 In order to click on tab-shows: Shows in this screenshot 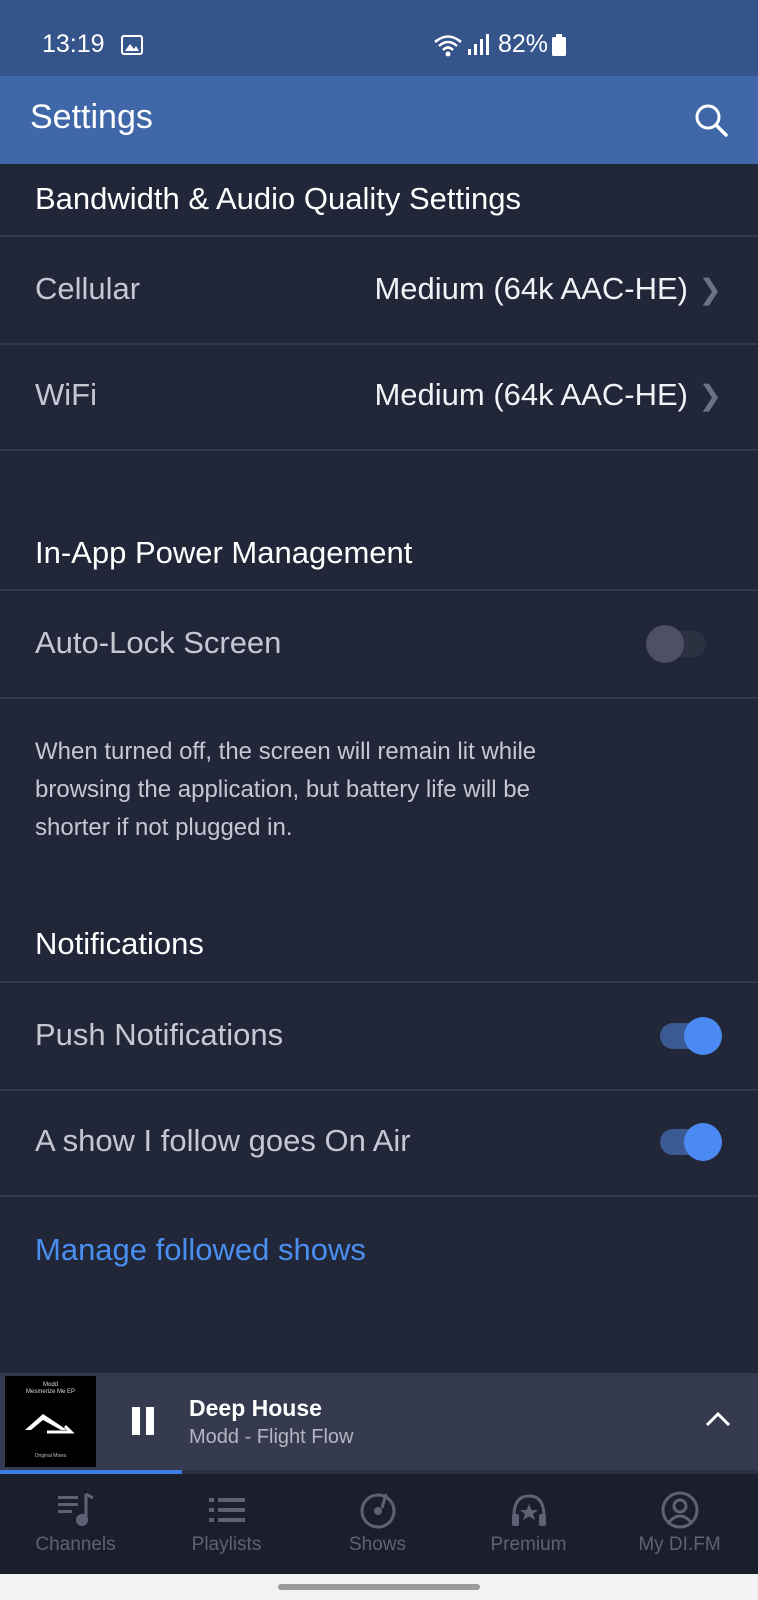, I will do `click(377, 1524)`.